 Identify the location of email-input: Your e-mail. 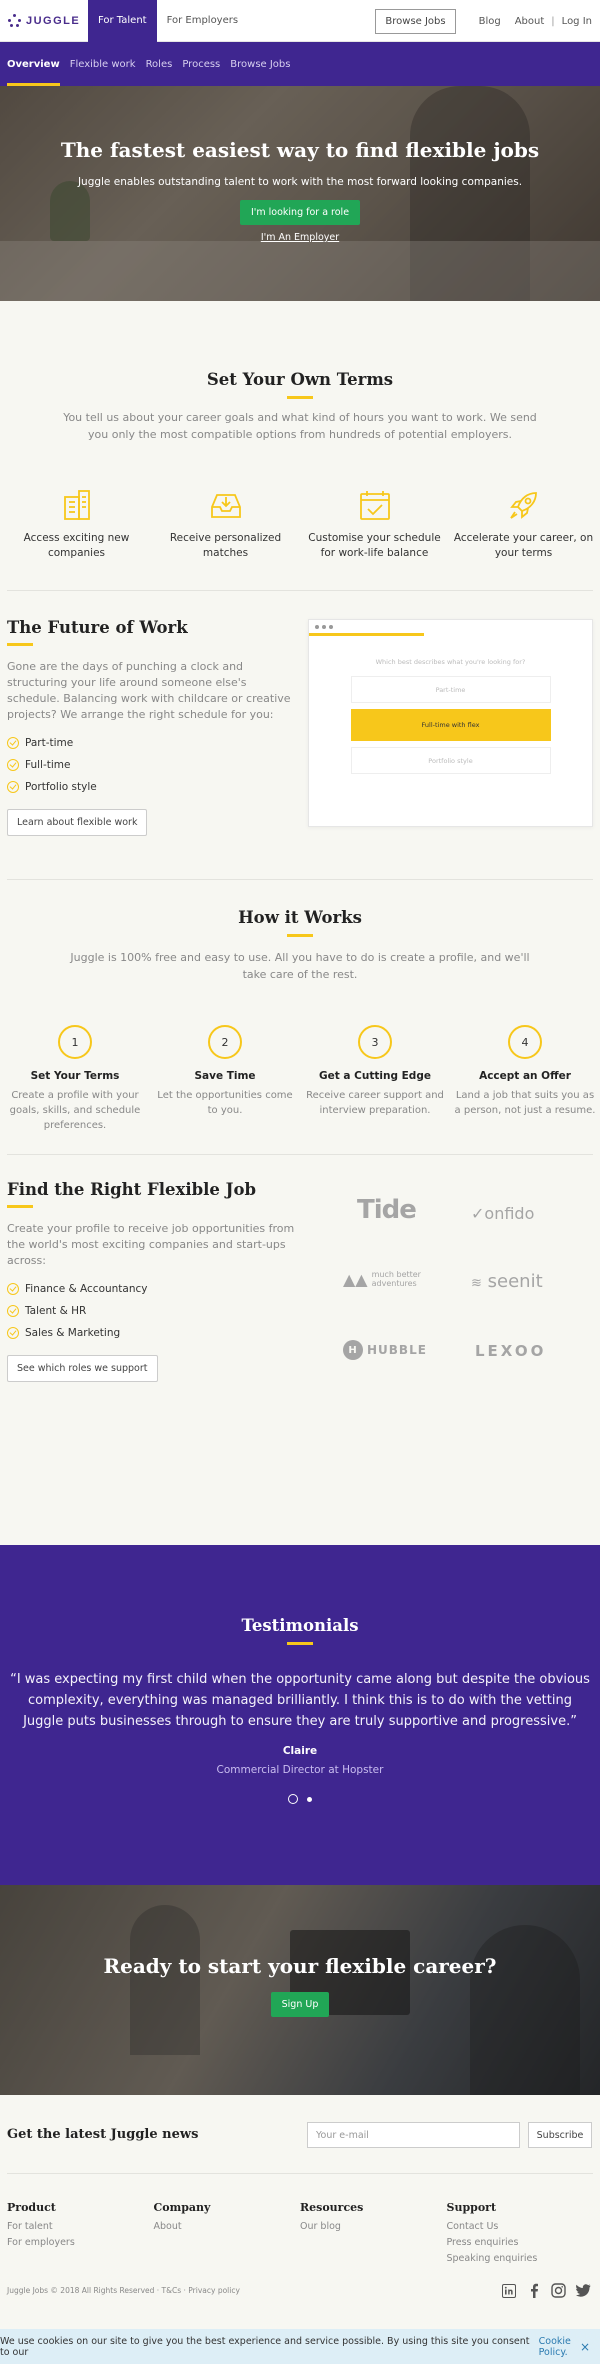
(413, 2135).